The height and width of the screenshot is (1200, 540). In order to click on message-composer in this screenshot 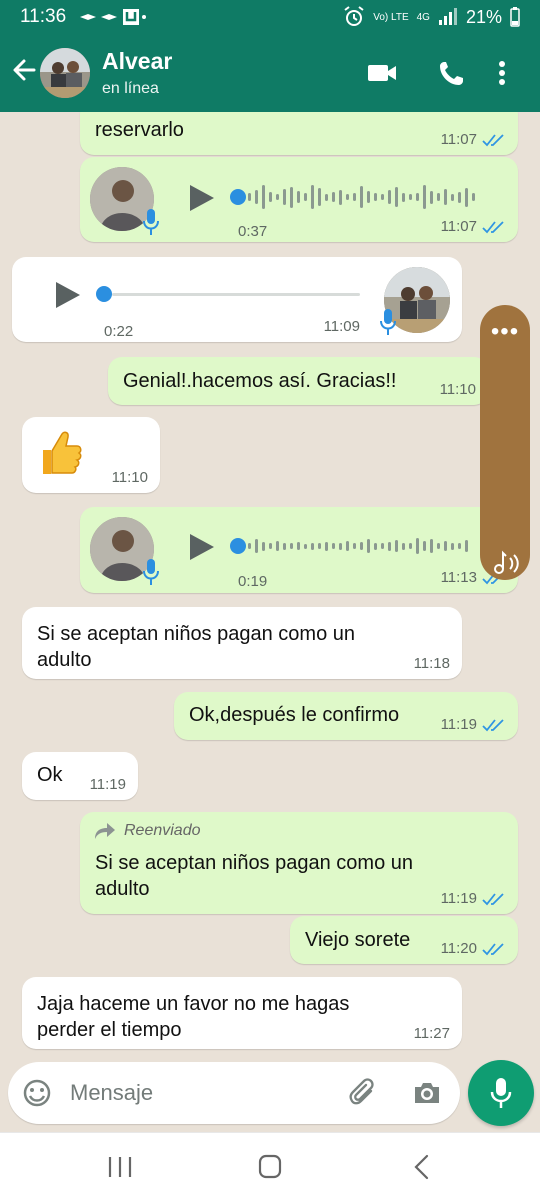, I will do `click(234, 1093)`.